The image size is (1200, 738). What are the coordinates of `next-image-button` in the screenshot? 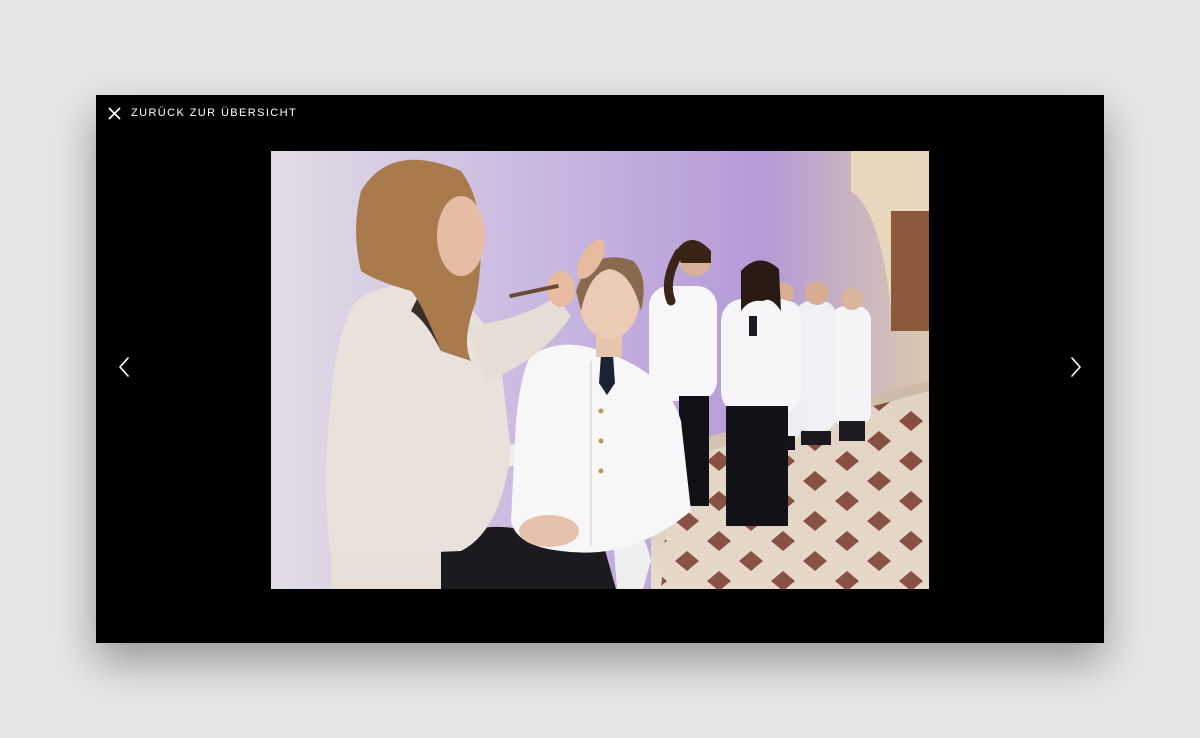 It's located at (1076, 369).